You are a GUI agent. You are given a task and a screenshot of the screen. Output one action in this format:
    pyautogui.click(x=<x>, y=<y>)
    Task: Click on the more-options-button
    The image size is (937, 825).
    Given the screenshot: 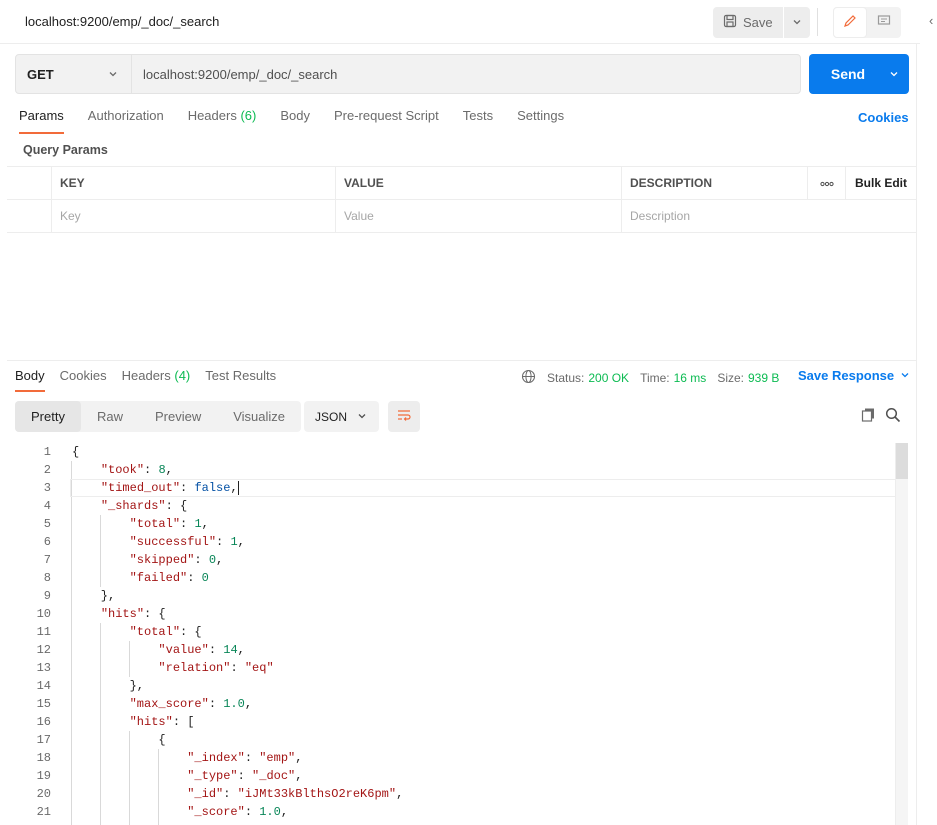 What is the action you would take?
    pyautogui.click(x=827, y=183)
    